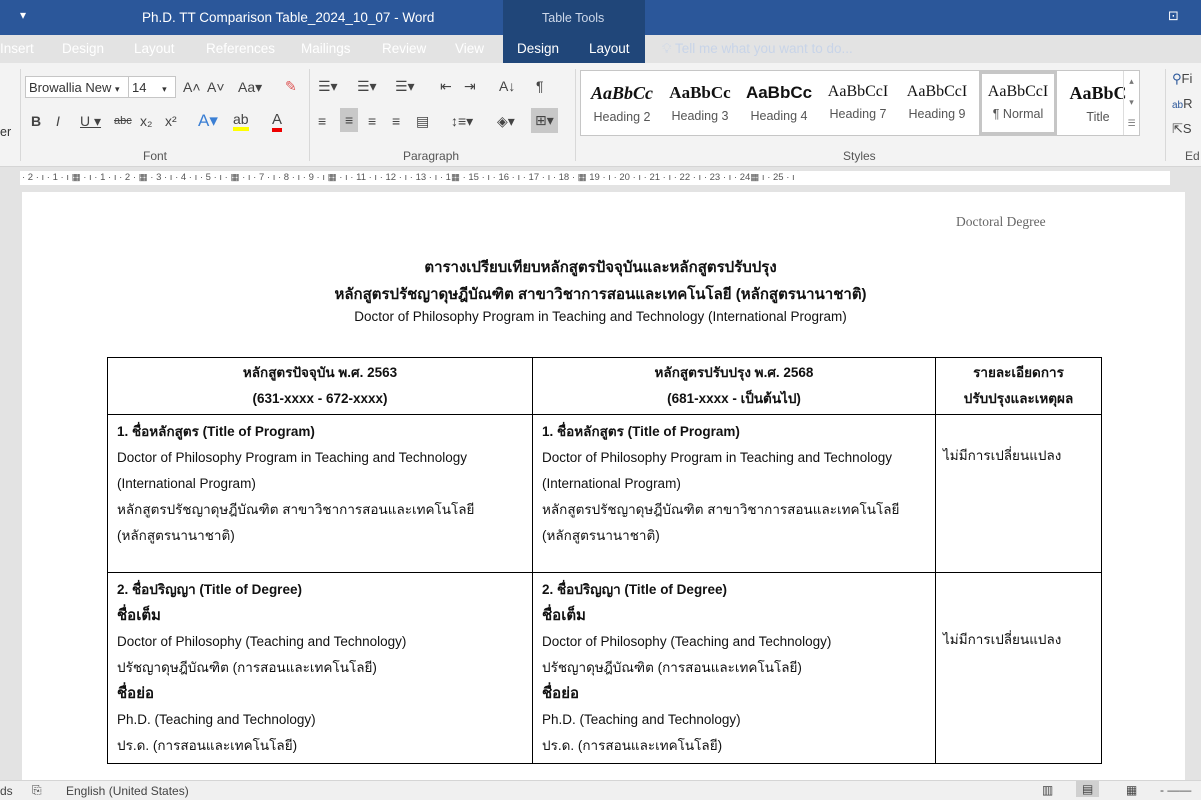 This screenshot has width=1201, height=800. I want to click on font-color-icon: A, so click(277, 121).